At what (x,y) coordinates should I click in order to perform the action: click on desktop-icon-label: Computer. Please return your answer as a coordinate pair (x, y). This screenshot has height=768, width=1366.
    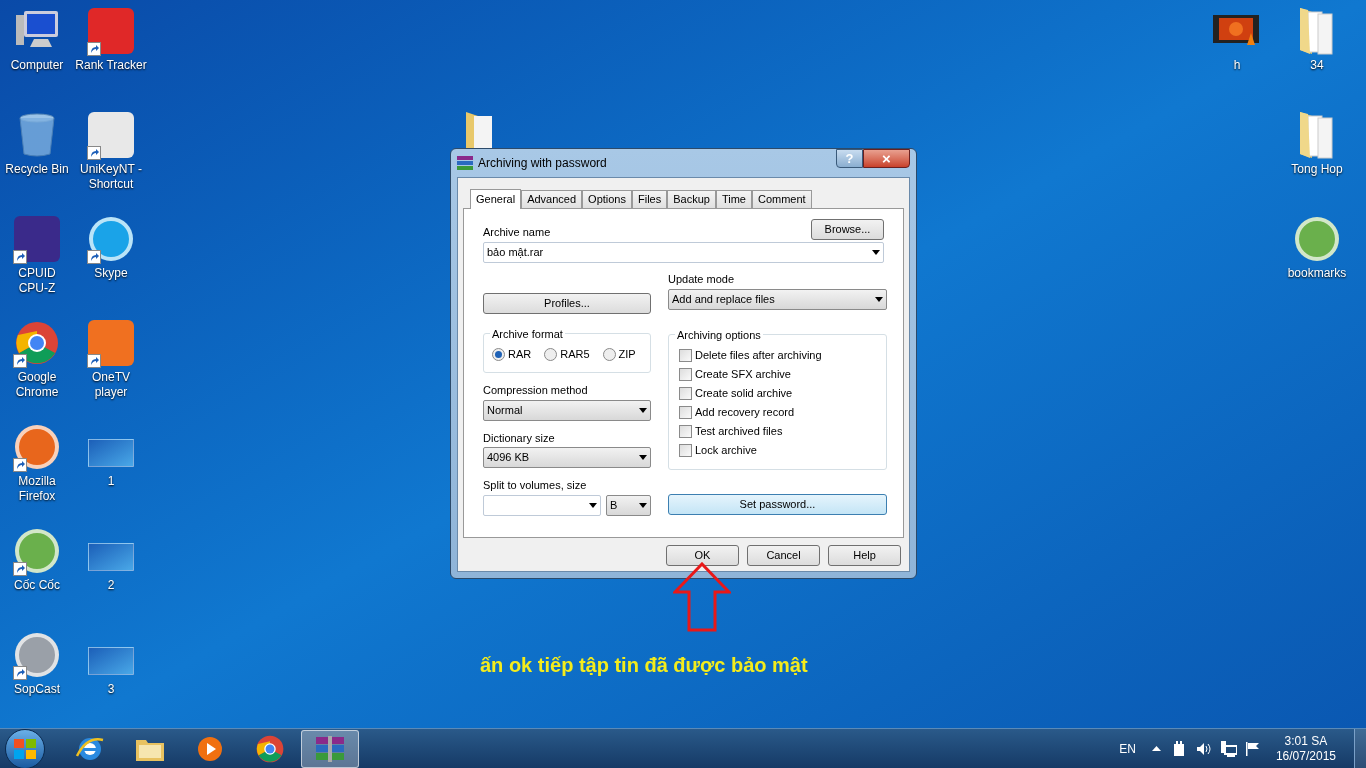
    Looking at the image, I should click on (37, 65).